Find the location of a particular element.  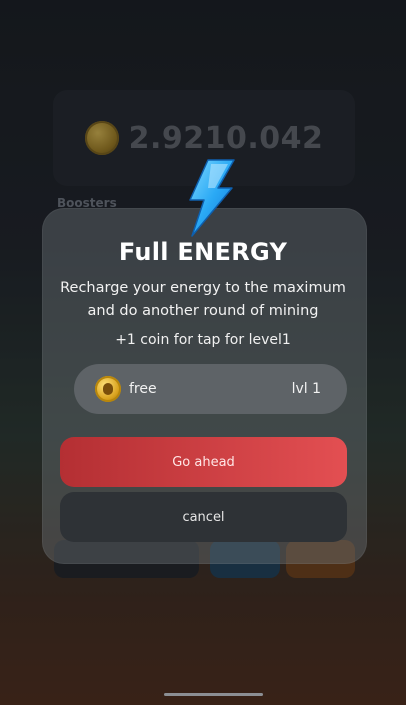

modal-title: Full ENERGY is located at coordinates (203, 252).